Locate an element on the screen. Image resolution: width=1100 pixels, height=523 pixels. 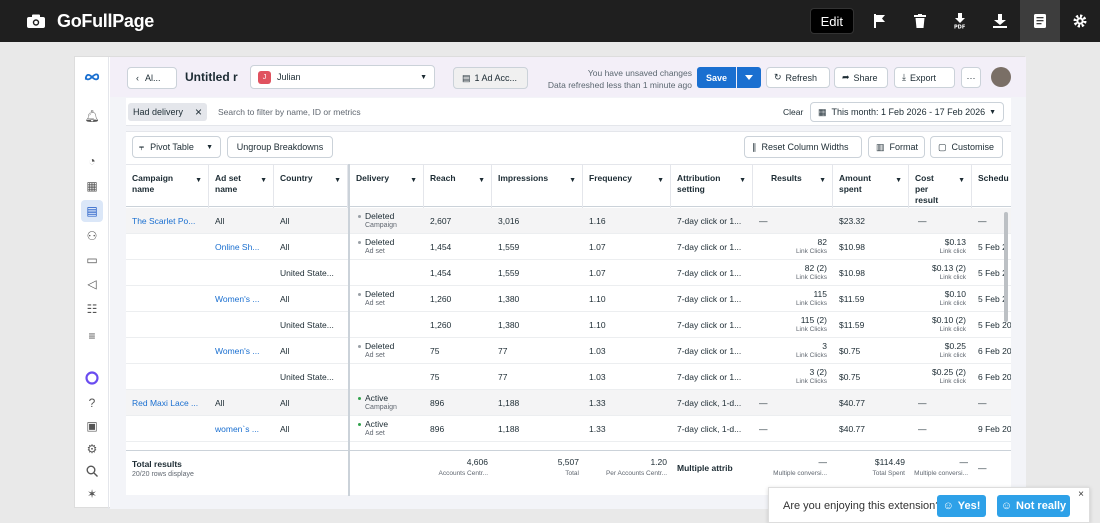
report-title: Untitled r is located at coordinates (211, 77).